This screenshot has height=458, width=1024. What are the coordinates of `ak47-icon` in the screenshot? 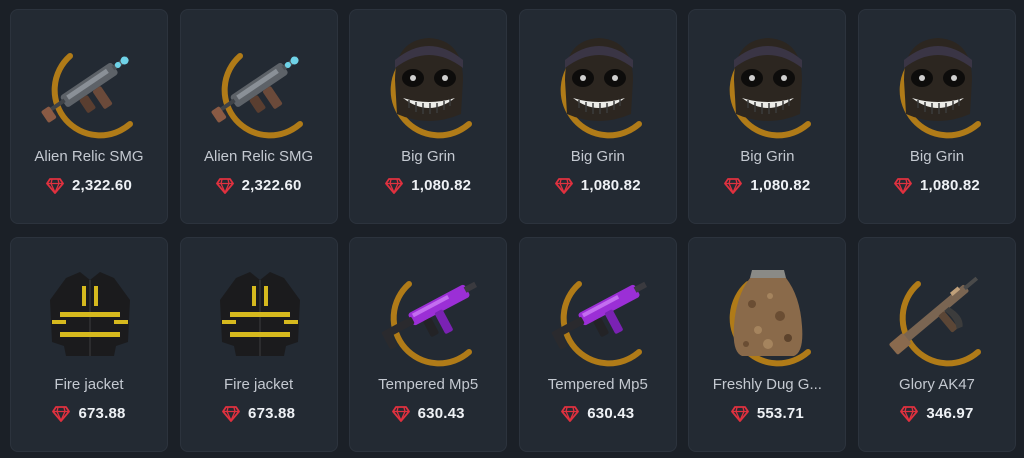 It's located at (938, 316).